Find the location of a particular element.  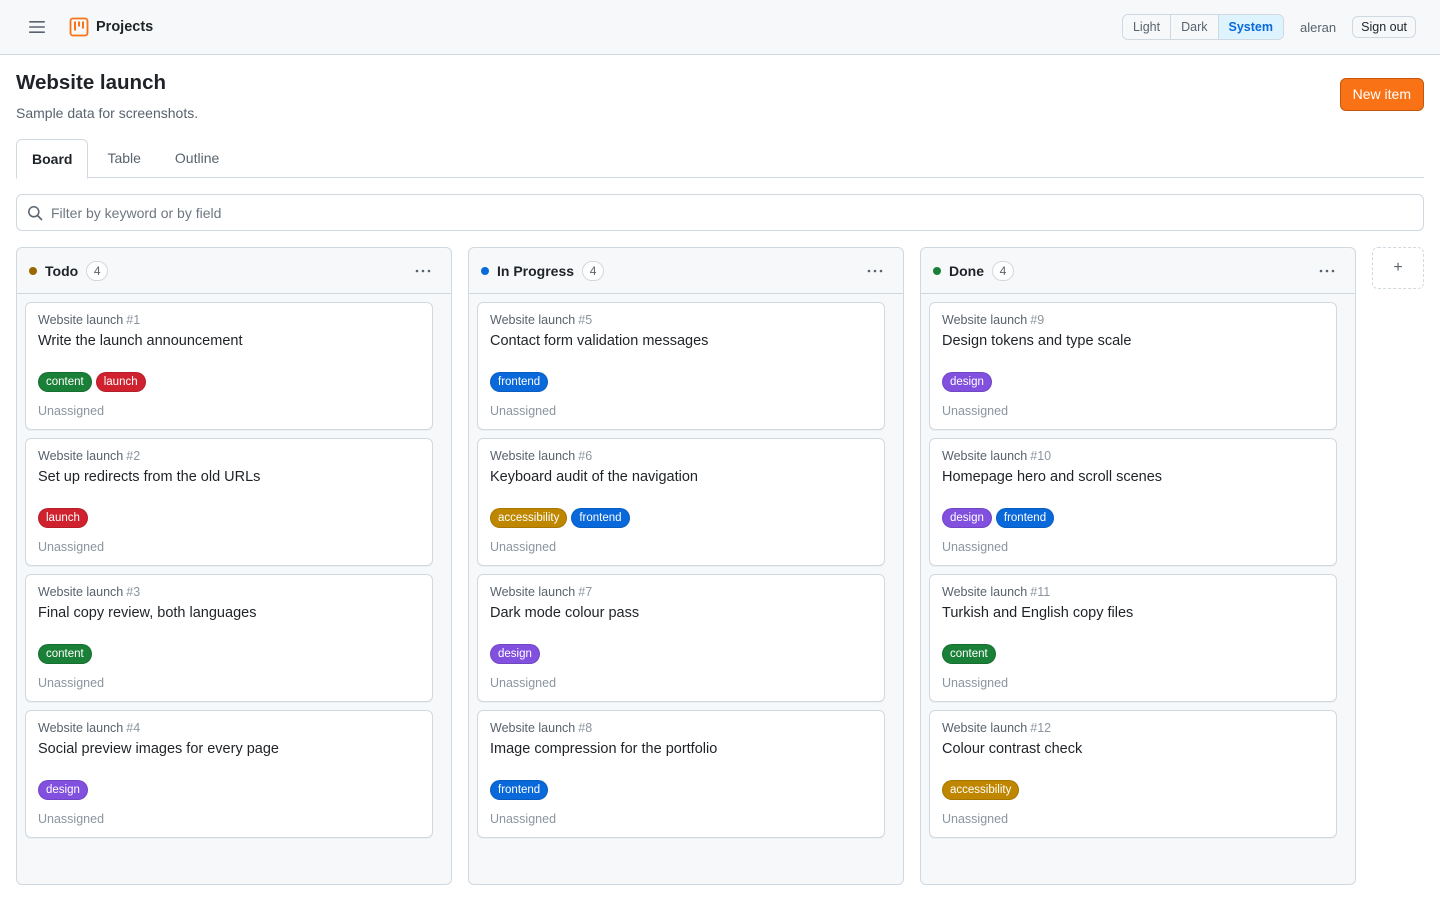

card-labels: launch is located at coordinates (229, 518).